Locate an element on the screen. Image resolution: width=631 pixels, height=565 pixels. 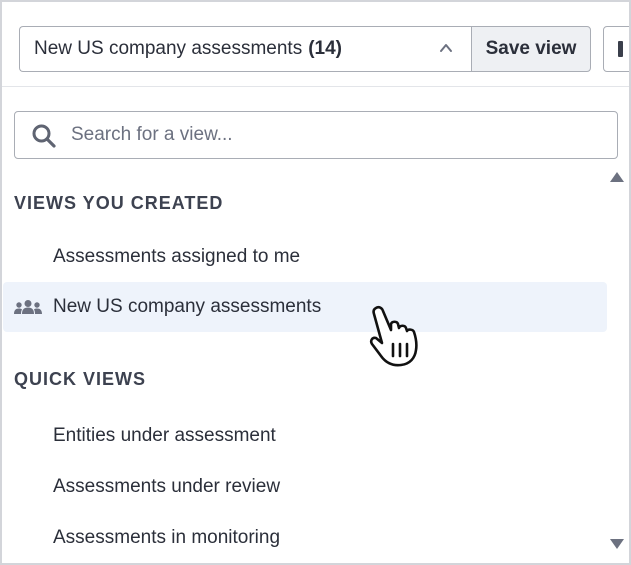
view-item-assessments-assigned-to-me: Assessments assigned to me is located at coordinates (305, 257).